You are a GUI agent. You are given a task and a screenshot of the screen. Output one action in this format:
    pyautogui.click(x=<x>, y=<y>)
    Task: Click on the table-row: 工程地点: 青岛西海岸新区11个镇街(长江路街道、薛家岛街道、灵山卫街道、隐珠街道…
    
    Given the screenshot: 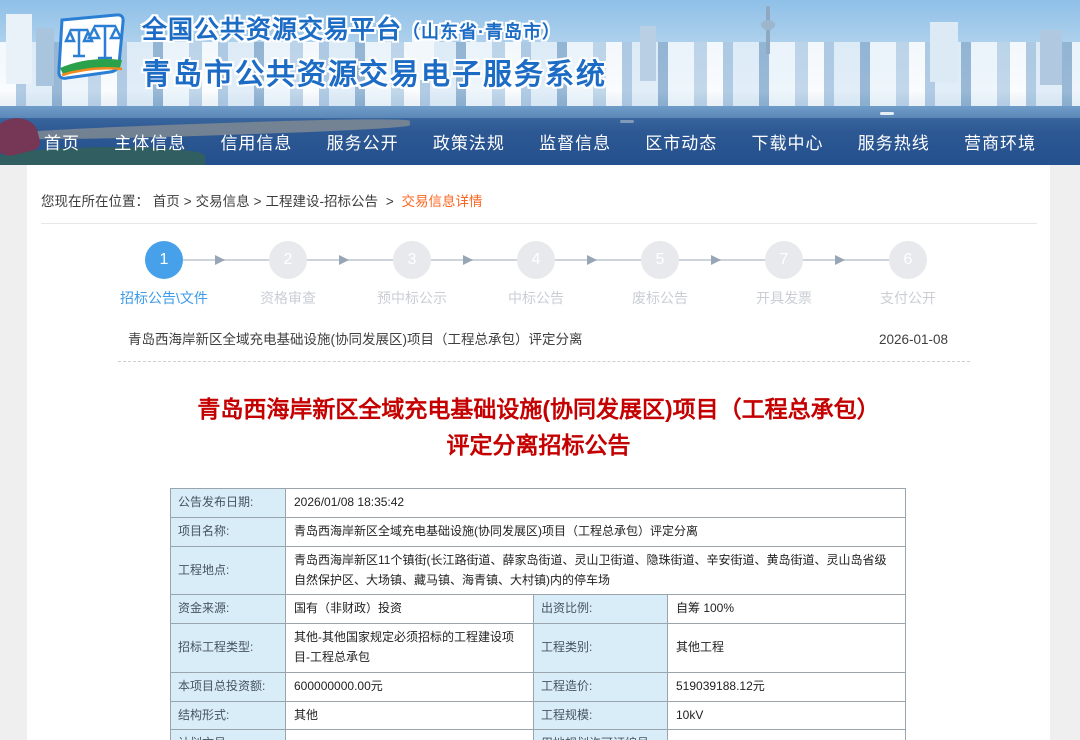 What is the action you would take?
    pyautogui.click(x=538, y=570)
    